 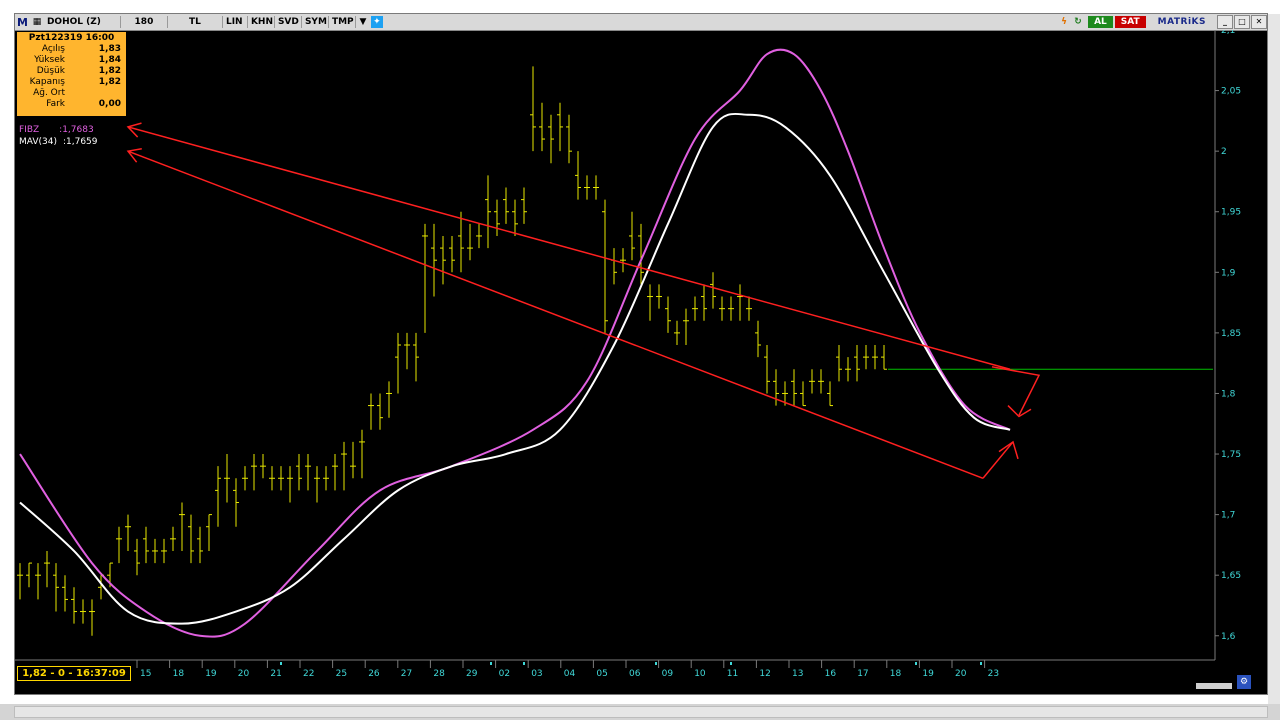 What do you see at coordinates (144, 22) in the screenshot?
I see `period-field: 180` at bounding box center [144, 22].